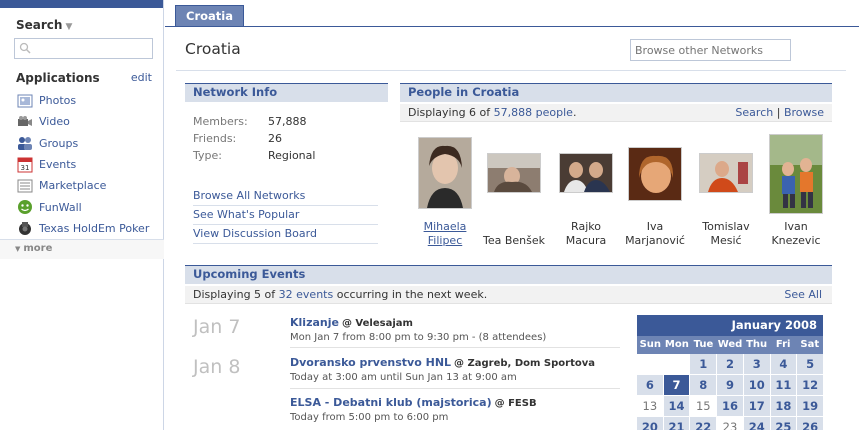 The width and height of the screenshot is (859, 430). I want to click on calendar-day: 14, so click(676, 406).